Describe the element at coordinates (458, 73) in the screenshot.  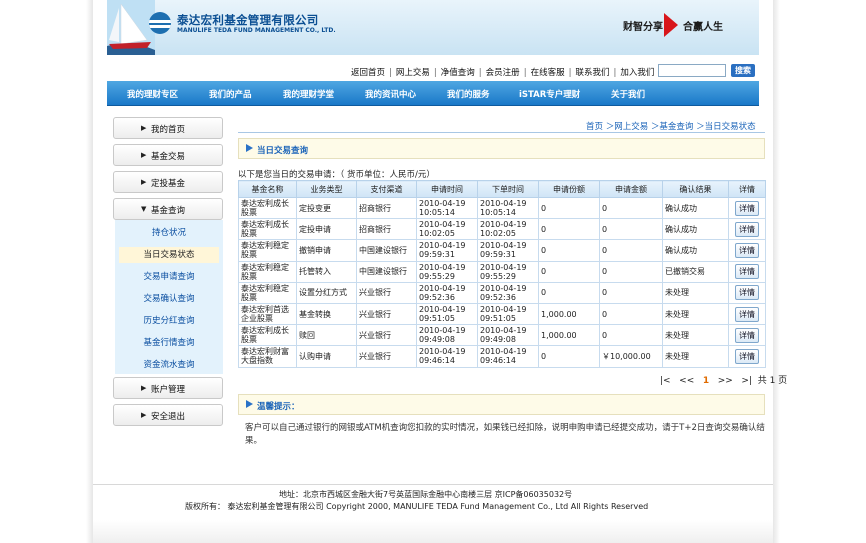
I see `toplink-nav-query: 净值查询` at that location.